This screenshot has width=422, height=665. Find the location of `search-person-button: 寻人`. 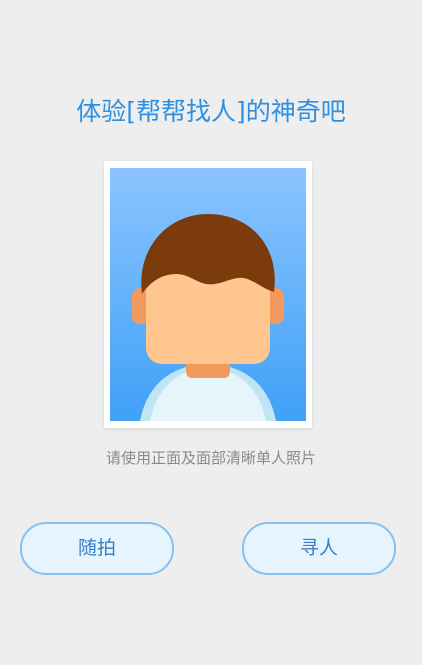

search-person-button: 寻人 is located at coordinates (319, 548).